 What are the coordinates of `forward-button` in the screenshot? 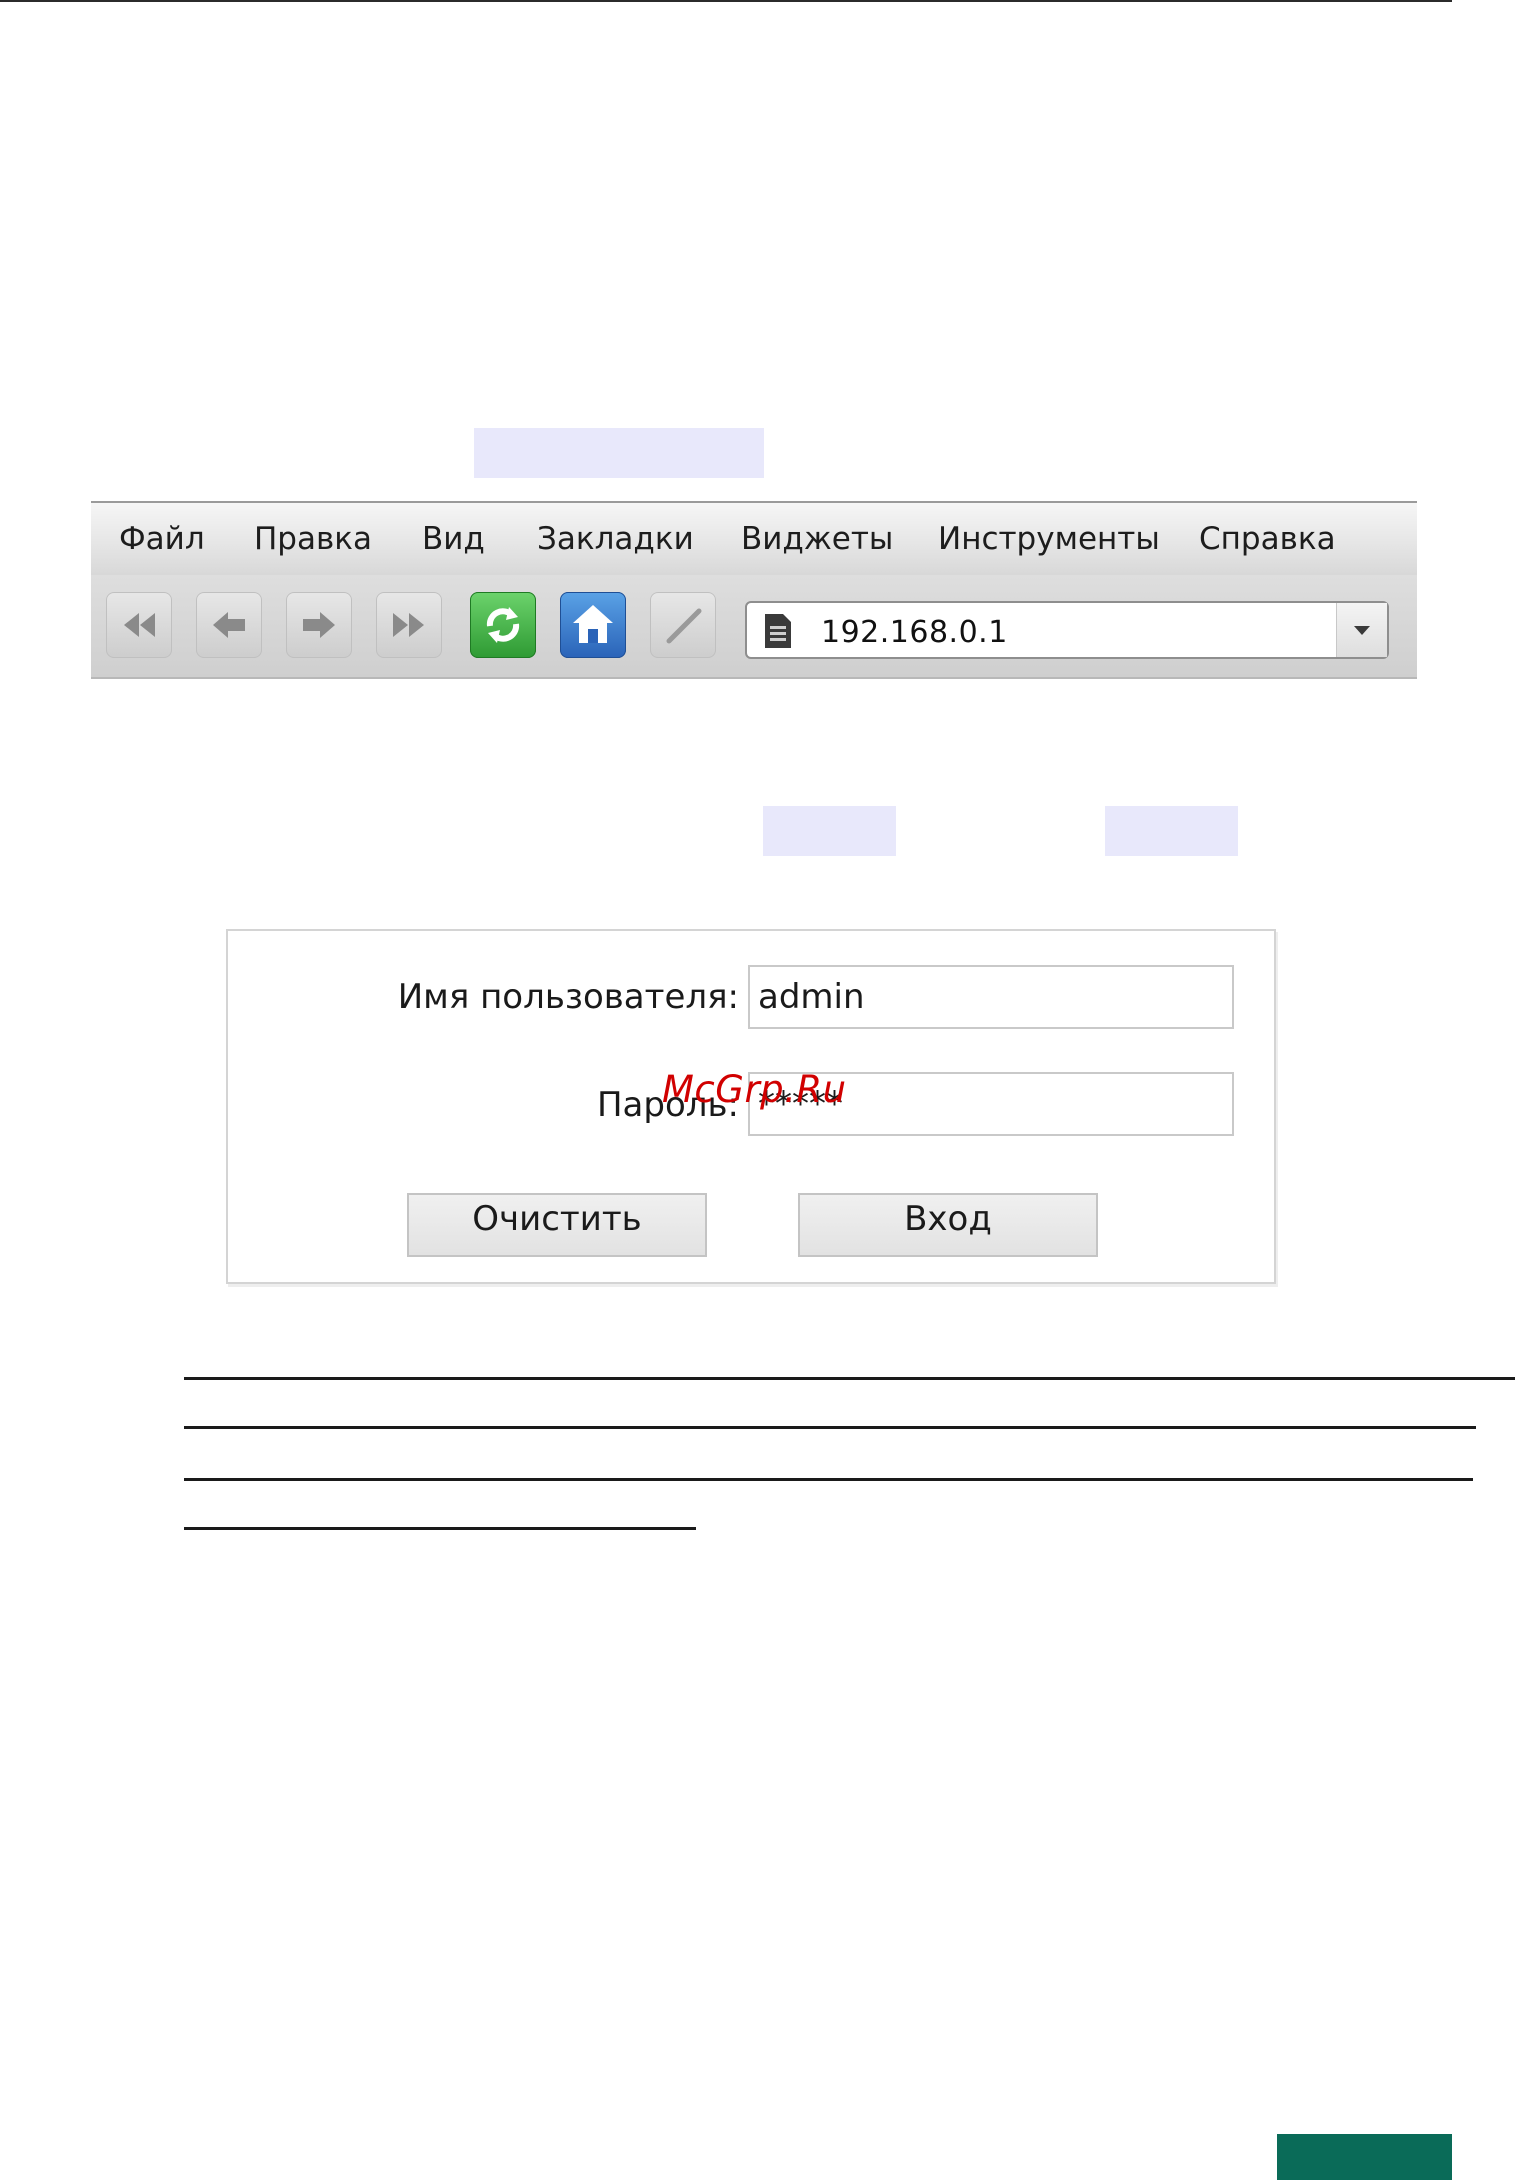 It's located at (319, 625).